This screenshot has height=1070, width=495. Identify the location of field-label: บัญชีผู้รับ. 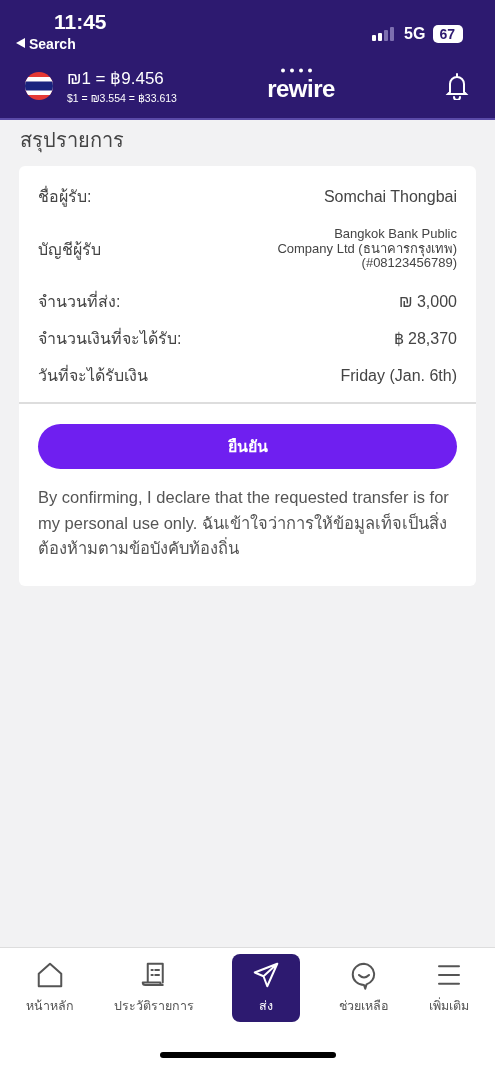
(69, 250).